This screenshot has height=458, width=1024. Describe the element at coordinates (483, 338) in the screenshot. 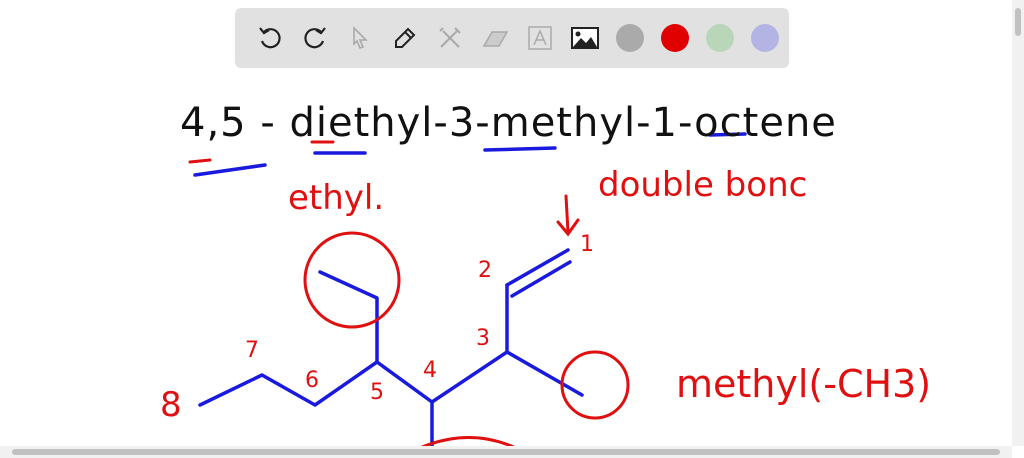

I see `carbon-number-3: 3` at that location.